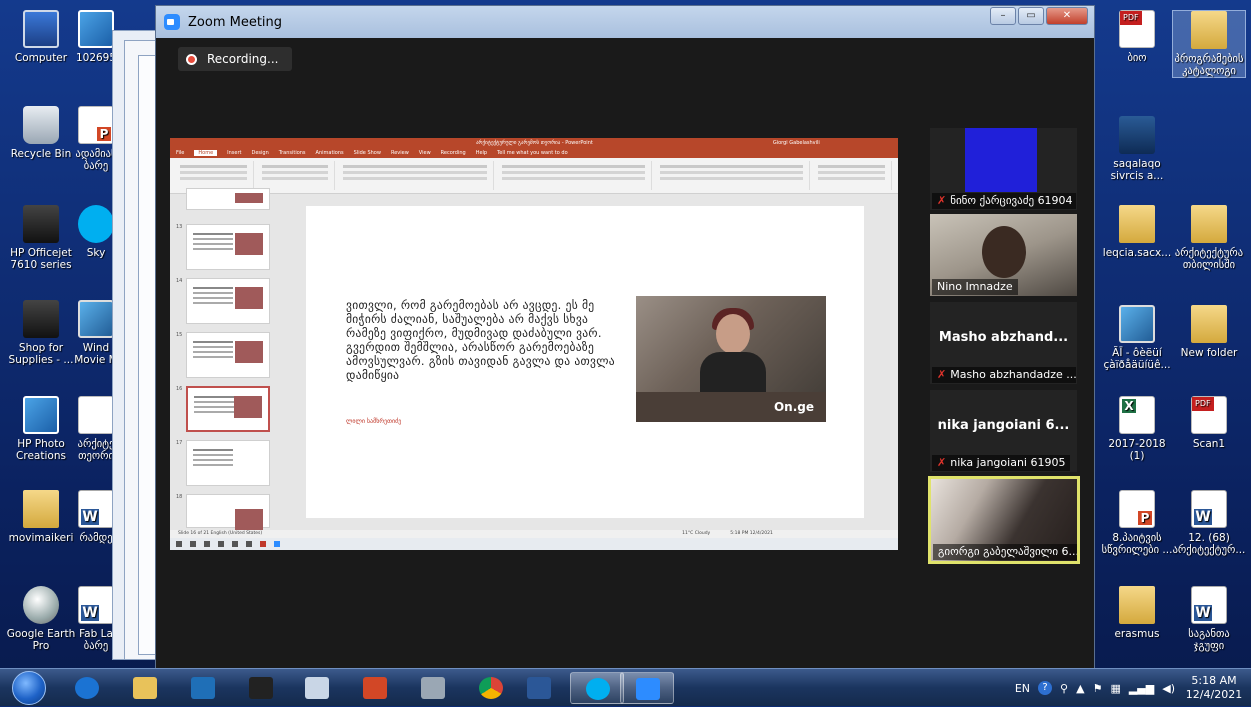  I want to click on ppt-tab-animations: Animations, so click(330, 153).